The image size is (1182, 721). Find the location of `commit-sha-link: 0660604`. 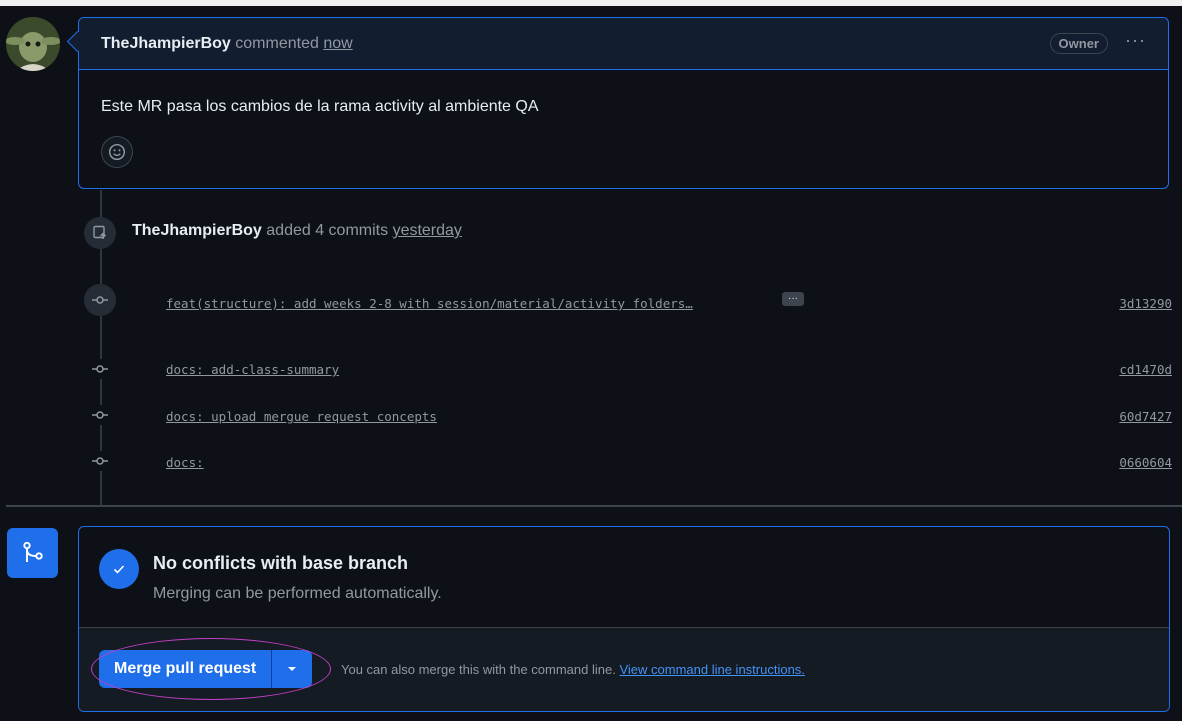

commit-sha-link: 0660604 is located at coordinates (1145, 462).